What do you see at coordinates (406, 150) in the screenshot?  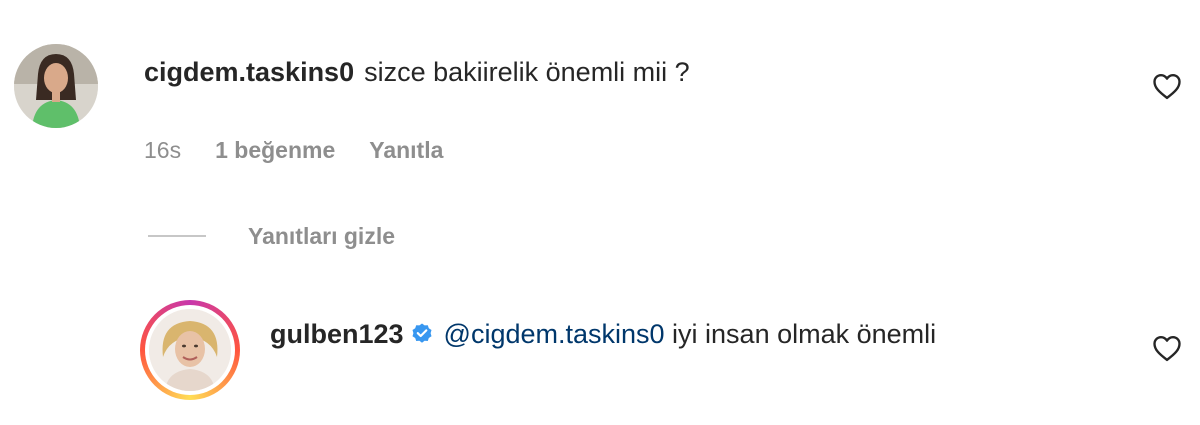 I see `reply-button: Yanıtla` at bounding box center [406, 150].